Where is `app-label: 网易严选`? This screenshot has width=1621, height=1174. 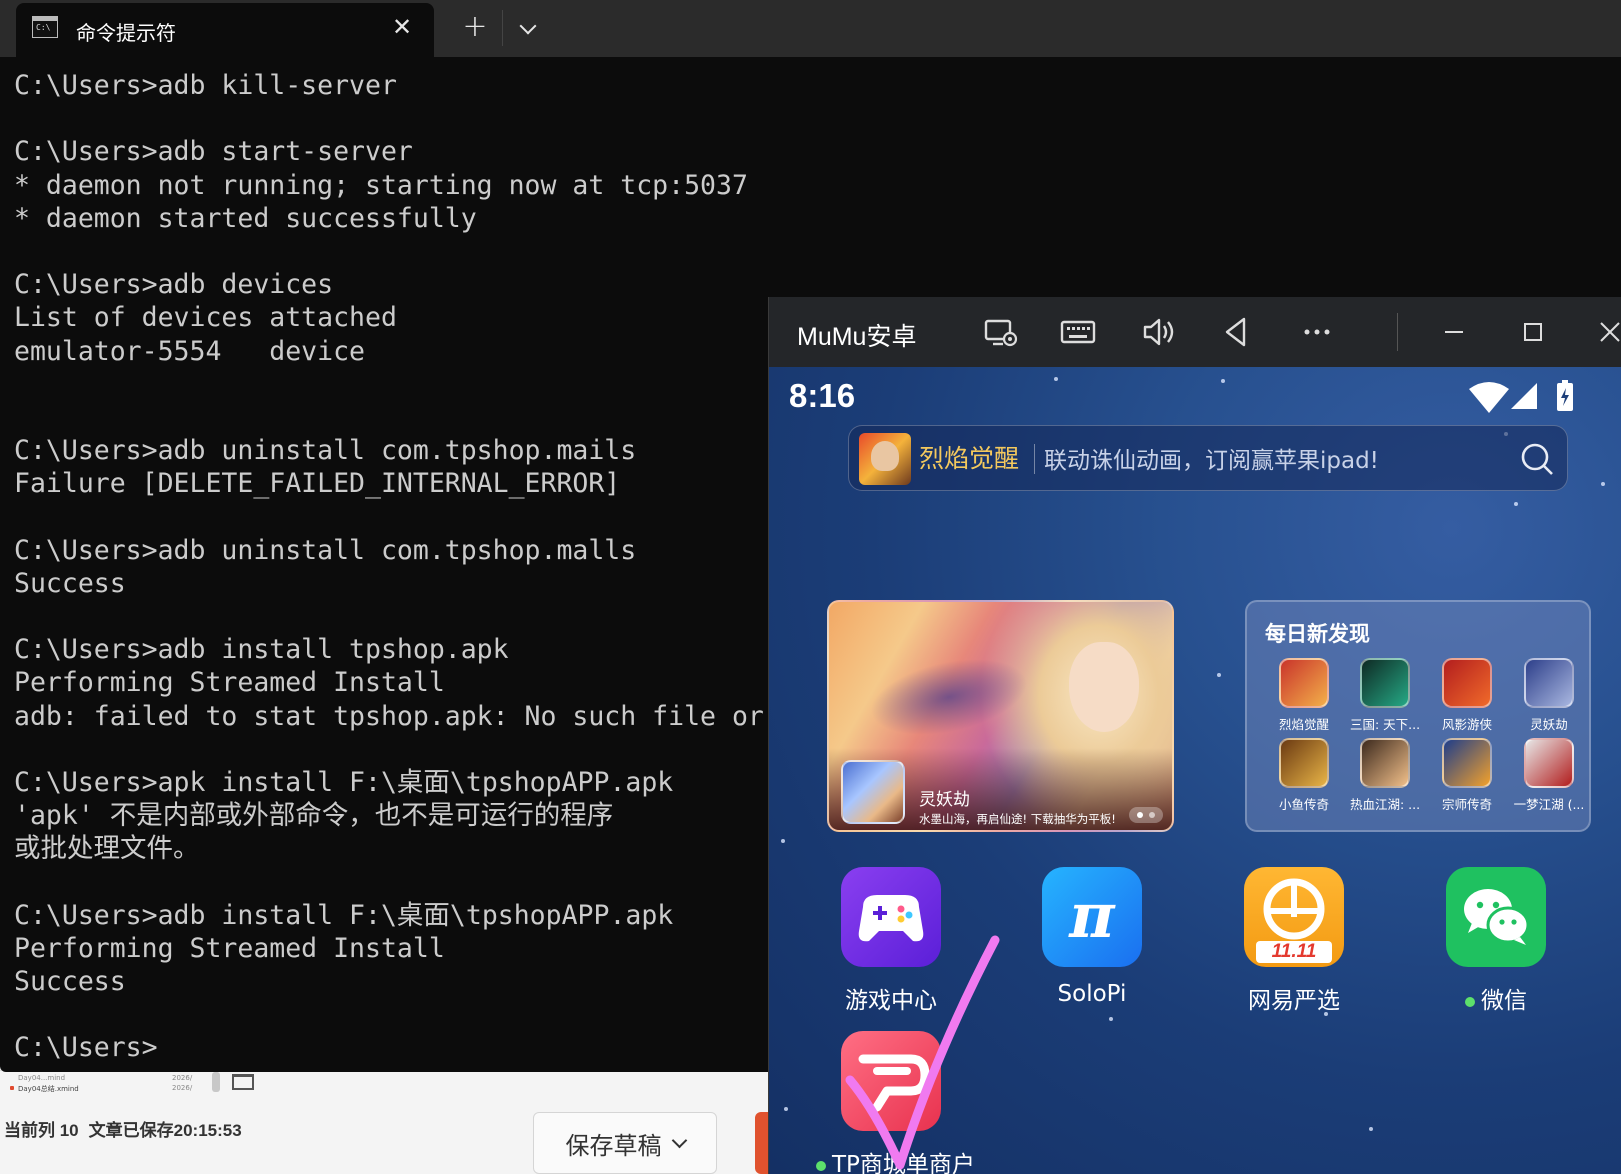 app-label: 网易严选 is located at coordinates (1294, 1001).